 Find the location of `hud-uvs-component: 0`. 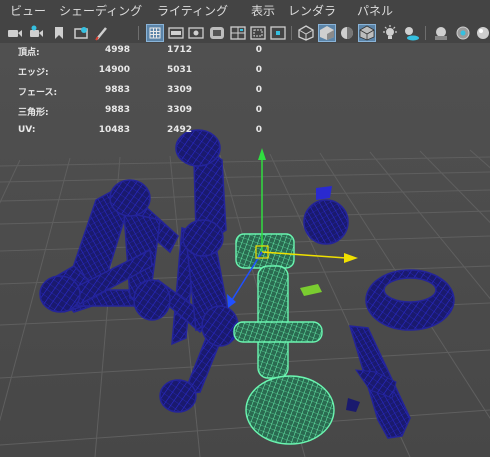

hud-uvs-component: 0 is located at coordinates (258, 130).